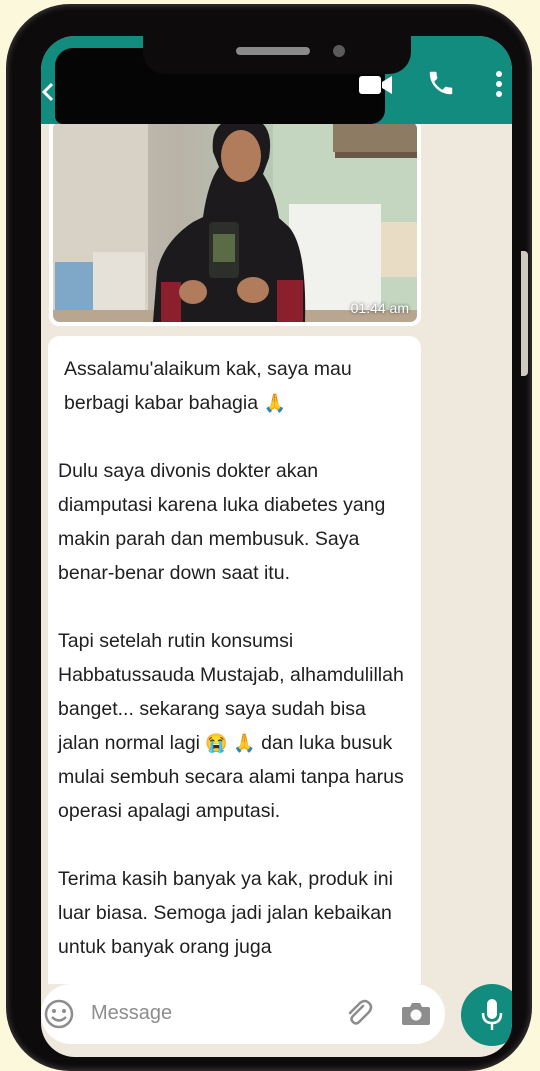 This screenshot has height=1071, width=540. Describe the element at coordinates (243, 1014) in the screenshot. I see `message-input-bar: Message` at that location.